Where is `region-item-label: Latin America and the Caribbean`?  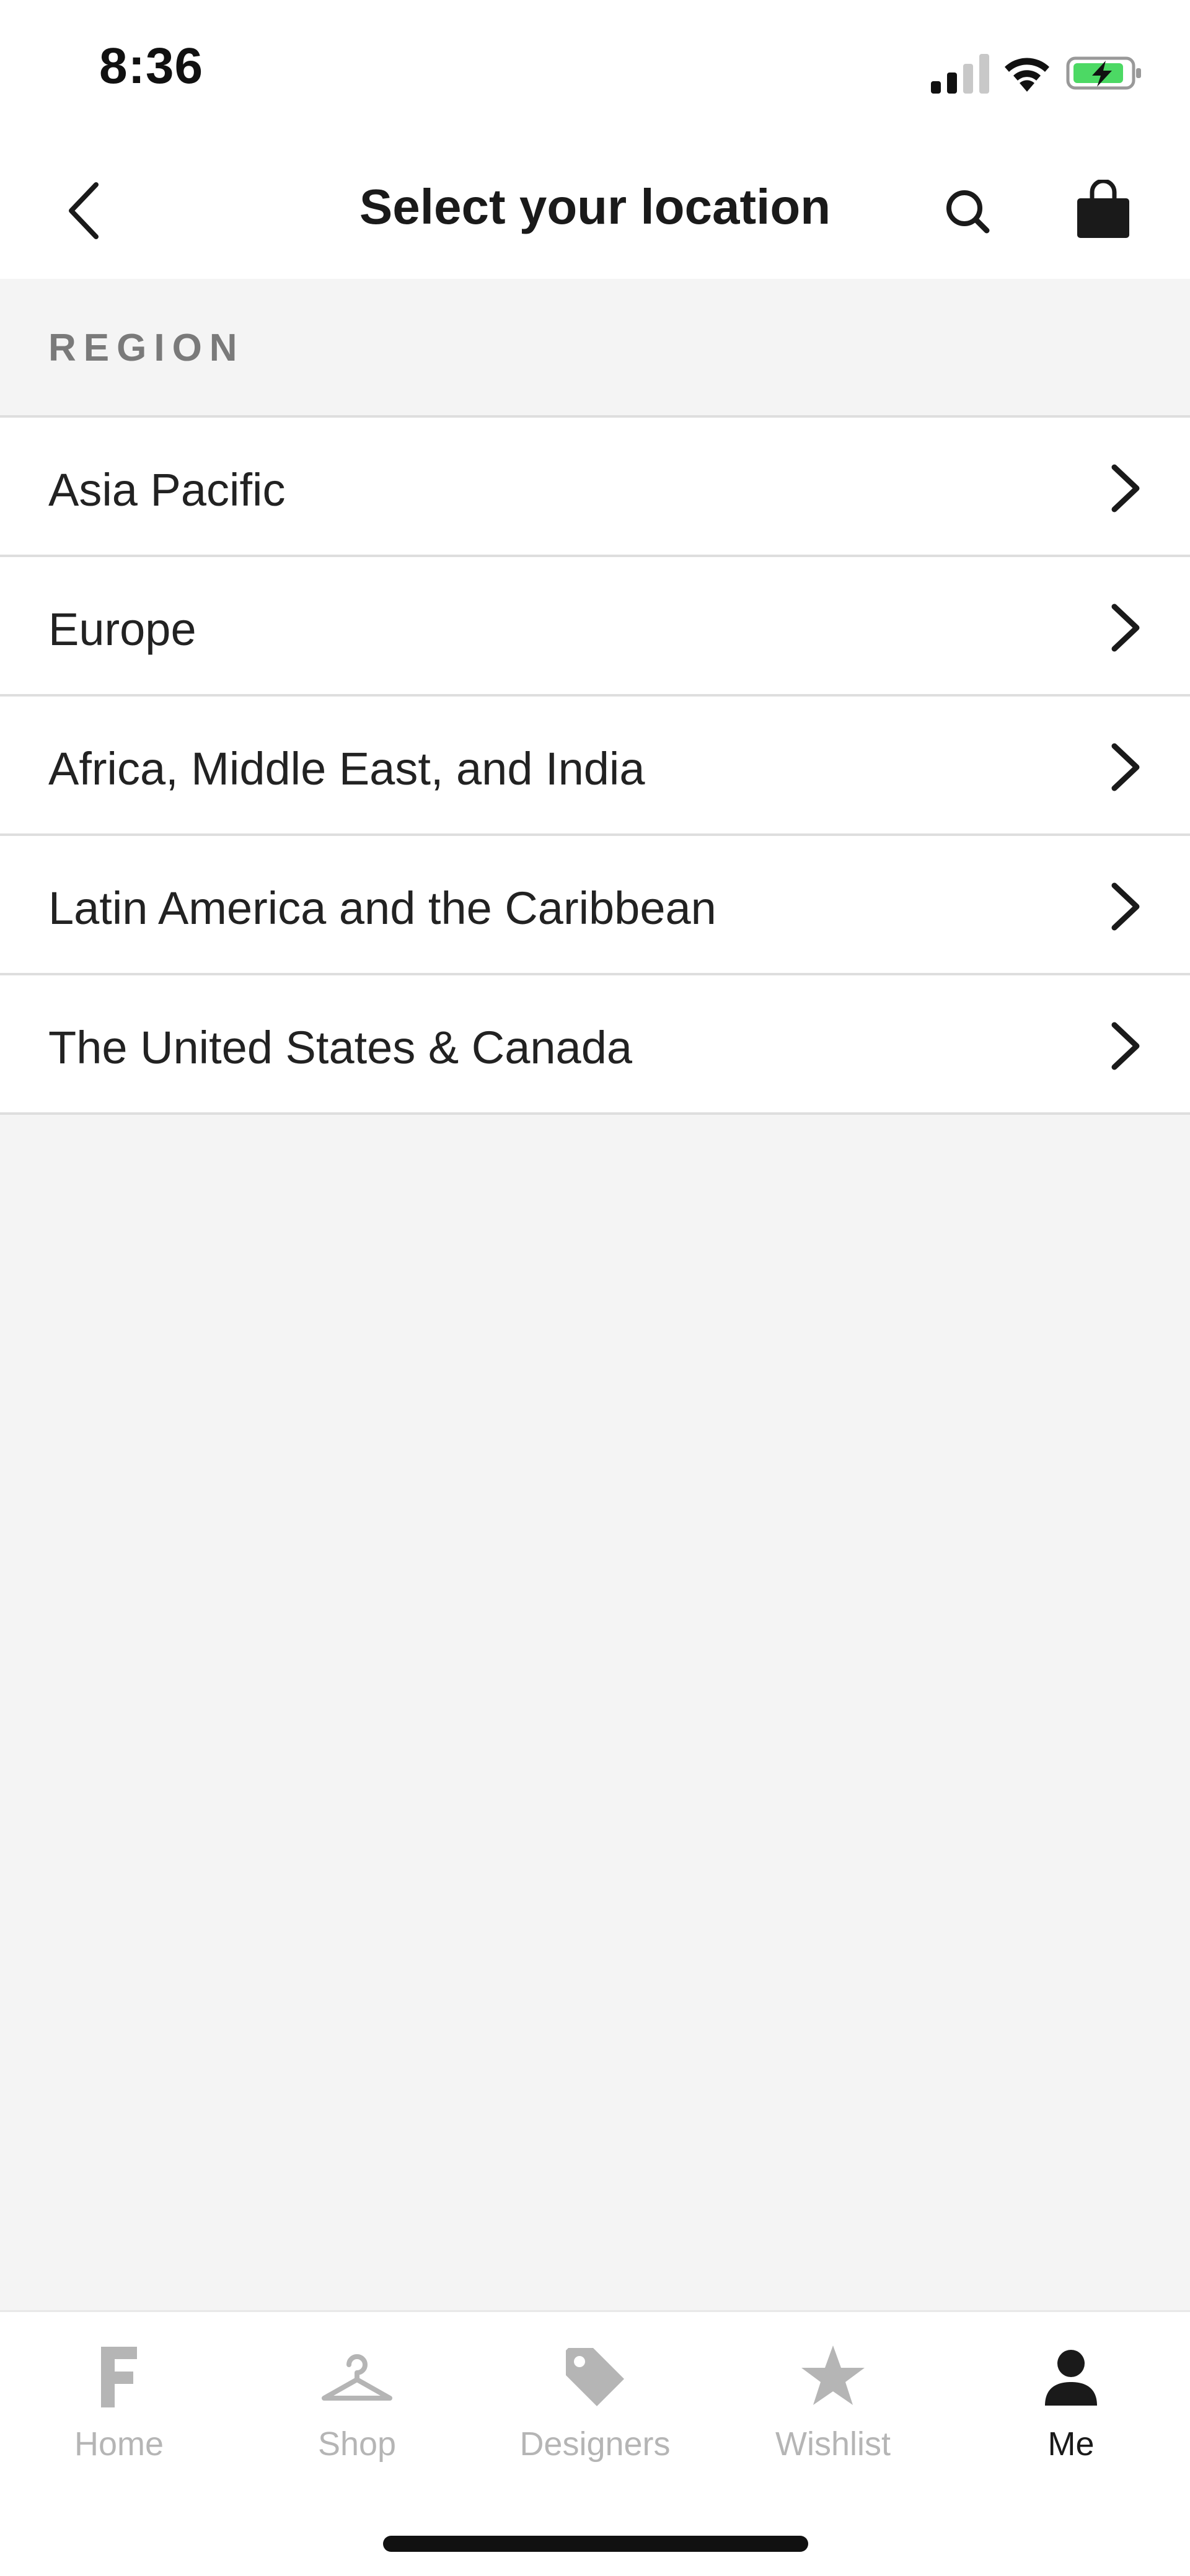
region-item-label: Latin America and the Caribbean is located at coordinates (382, 908).